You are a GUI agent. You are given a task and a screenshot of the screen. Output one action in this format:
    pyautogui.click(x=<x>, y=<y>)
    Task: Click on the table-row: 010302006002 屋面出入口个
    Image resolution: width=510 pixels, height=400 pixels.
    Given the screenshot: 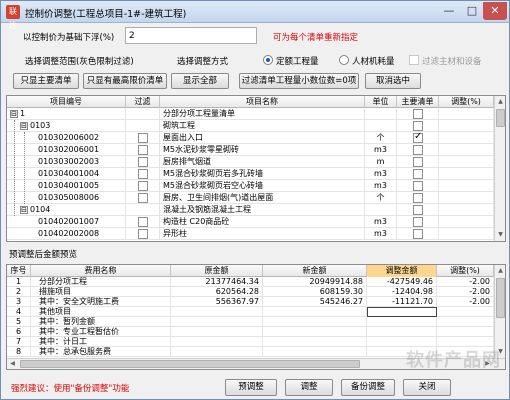 What is the action you would take?
    pyautogui.click(x=250, y=138)
    